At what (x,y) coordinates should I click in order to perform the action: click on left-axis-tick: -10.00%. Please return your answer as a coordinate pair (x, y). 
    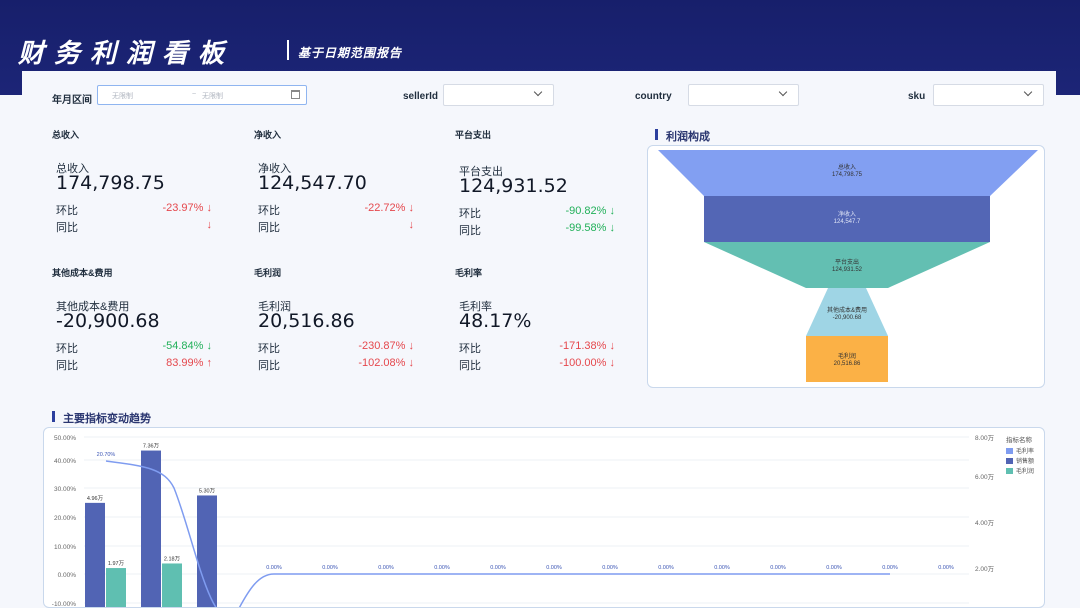
    Looking at the image, I should click on (64, 604).